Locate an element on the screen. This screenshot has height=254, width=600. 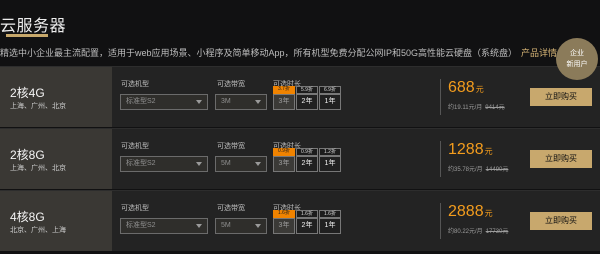
duration-option-1y: 1.2折 1年 is located at coordinates (330, 160).